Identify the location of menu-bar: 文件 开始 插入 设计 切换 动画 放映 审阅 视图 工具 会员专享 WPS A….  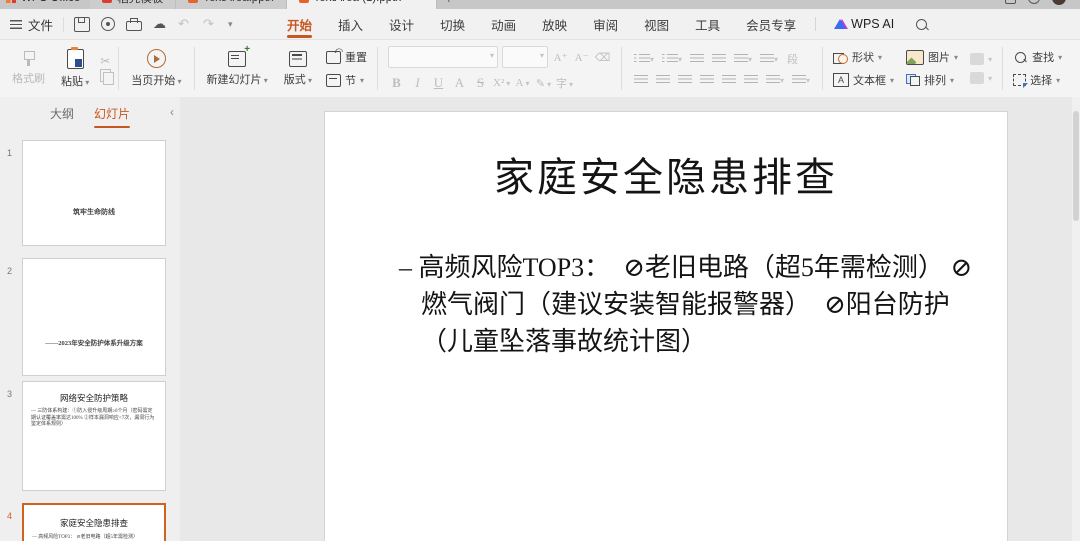
(540, 24).